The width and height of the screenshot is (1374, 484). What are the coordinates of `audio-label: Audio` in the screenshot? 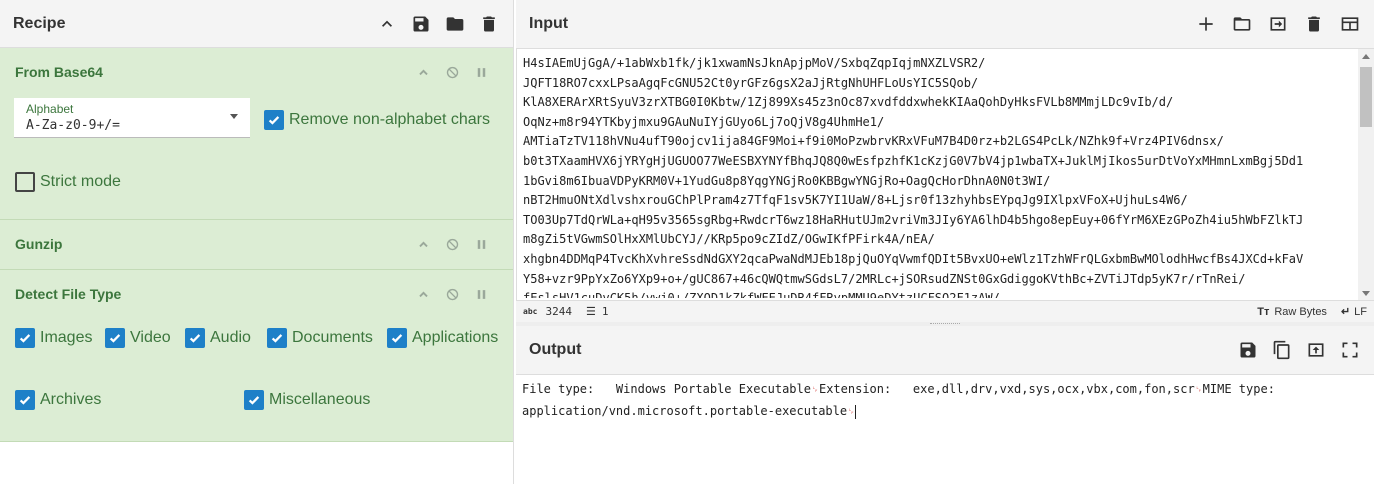 It's located at (230, 337).